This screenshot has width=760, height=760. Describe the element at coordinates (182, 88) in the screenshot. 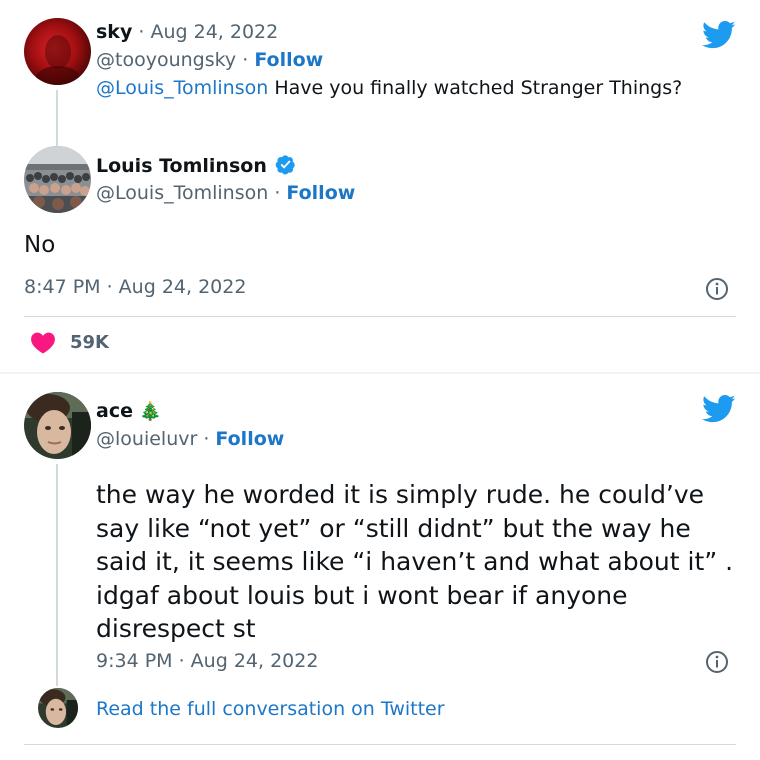

I see `mention-link: @Louis_Tomlinson` at that location.